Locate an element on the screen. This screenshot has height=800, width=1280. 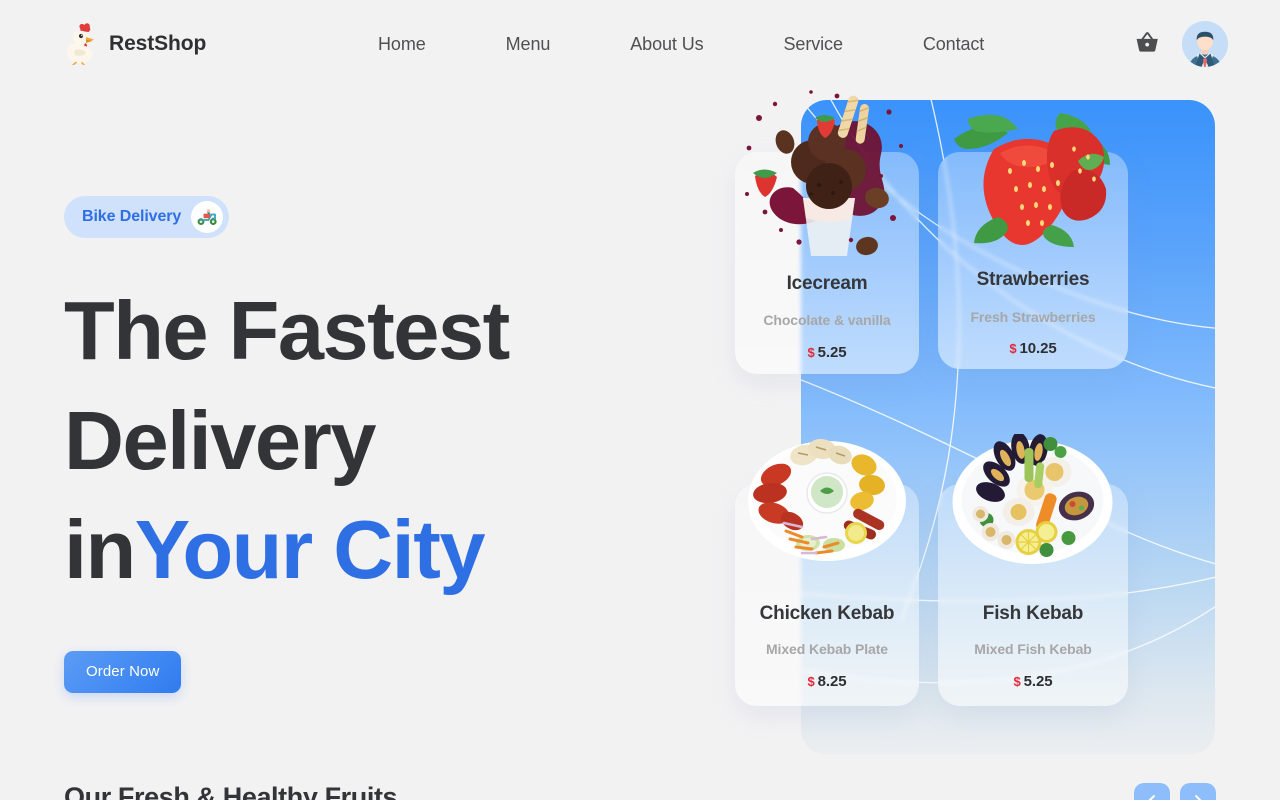
chevron-right-icon is located at coordinates (1198, 797).